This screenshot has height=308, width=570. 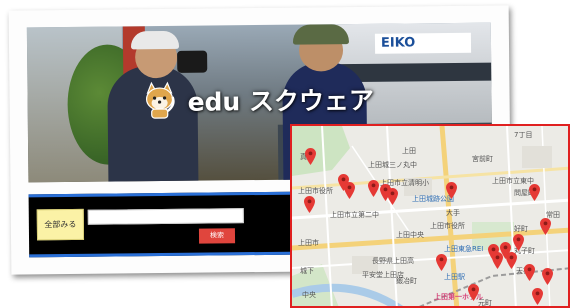 I want to click on site-logo: edu スクウェア, so click(x=256, y=100).